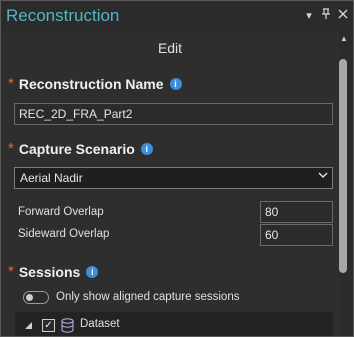 The height and width of the screenshot is (337, 354). Describe the element at coordinates (48, 325) in the screenshot. I see `dataset-checkbox: ✓` at that location.